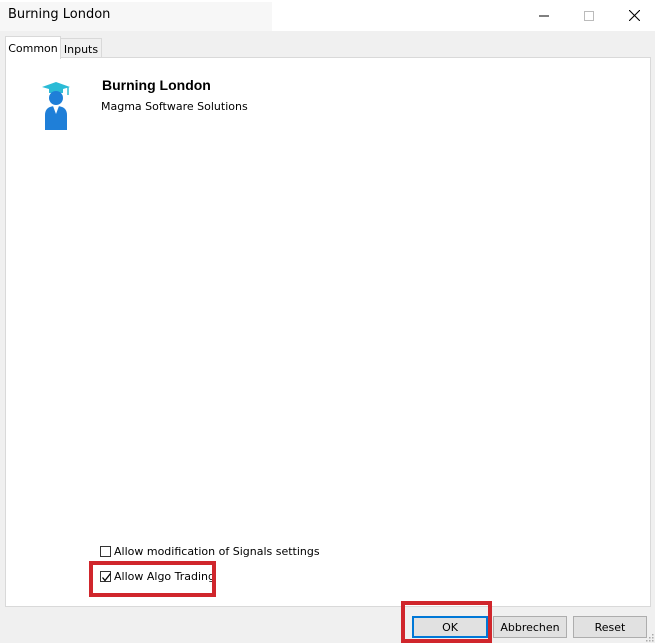  Describe the element at coordinates (105, 551) in the screenshot. I see `signals-checkbox` at that location.